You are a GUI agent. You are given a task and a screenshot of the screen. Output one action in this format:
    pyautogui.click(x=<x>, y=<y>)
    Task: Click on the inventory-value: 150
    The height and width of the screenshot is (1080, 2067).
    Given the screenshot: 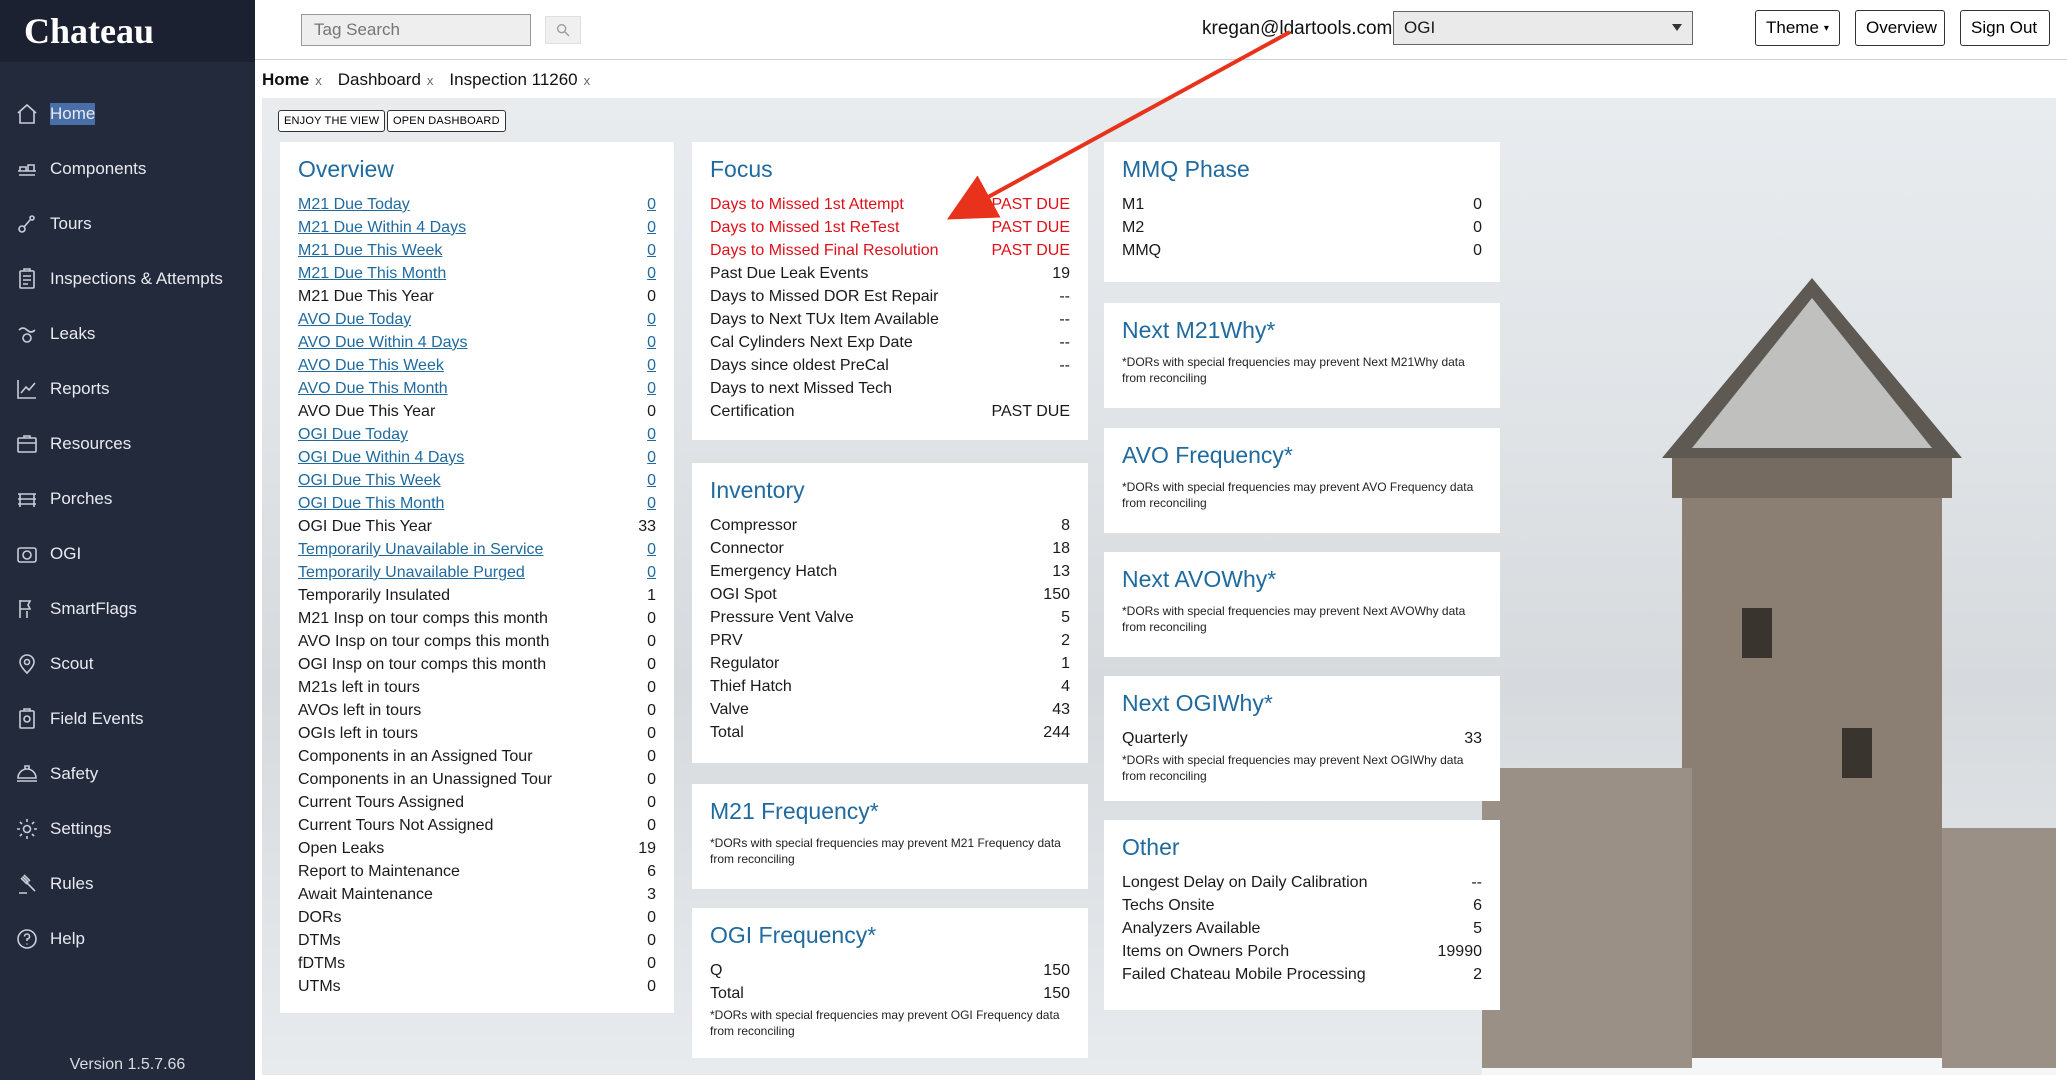 What is the action you would take?
    pyautogui.click(x=1056, y=594)
    